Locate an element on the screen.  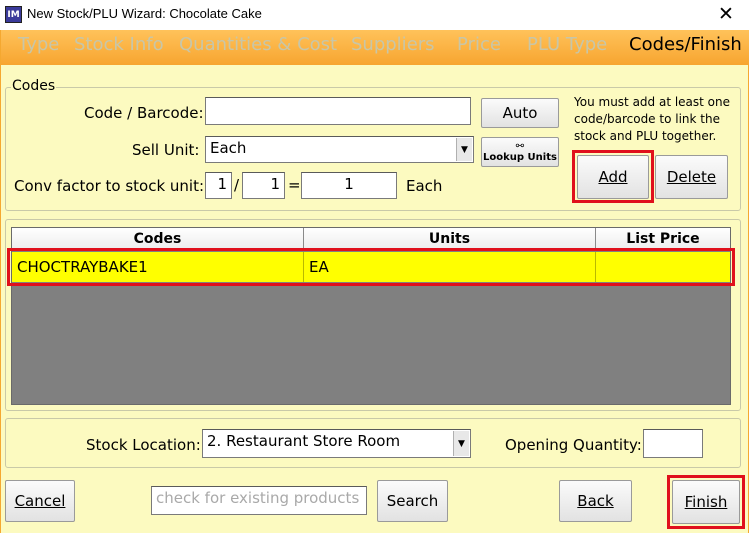
code-barcode-label: Code / Barcode: is located at coordinates (144, 113).